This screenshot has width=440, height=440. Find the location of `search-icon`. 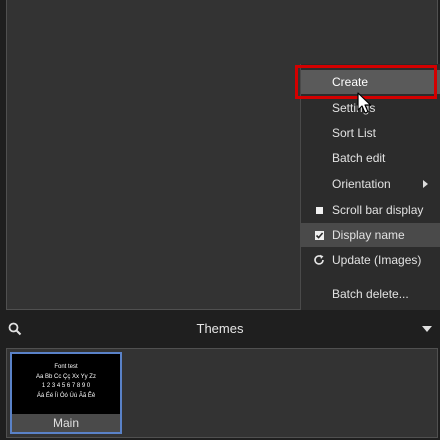

search-icon is located at coordinates (15, 329).